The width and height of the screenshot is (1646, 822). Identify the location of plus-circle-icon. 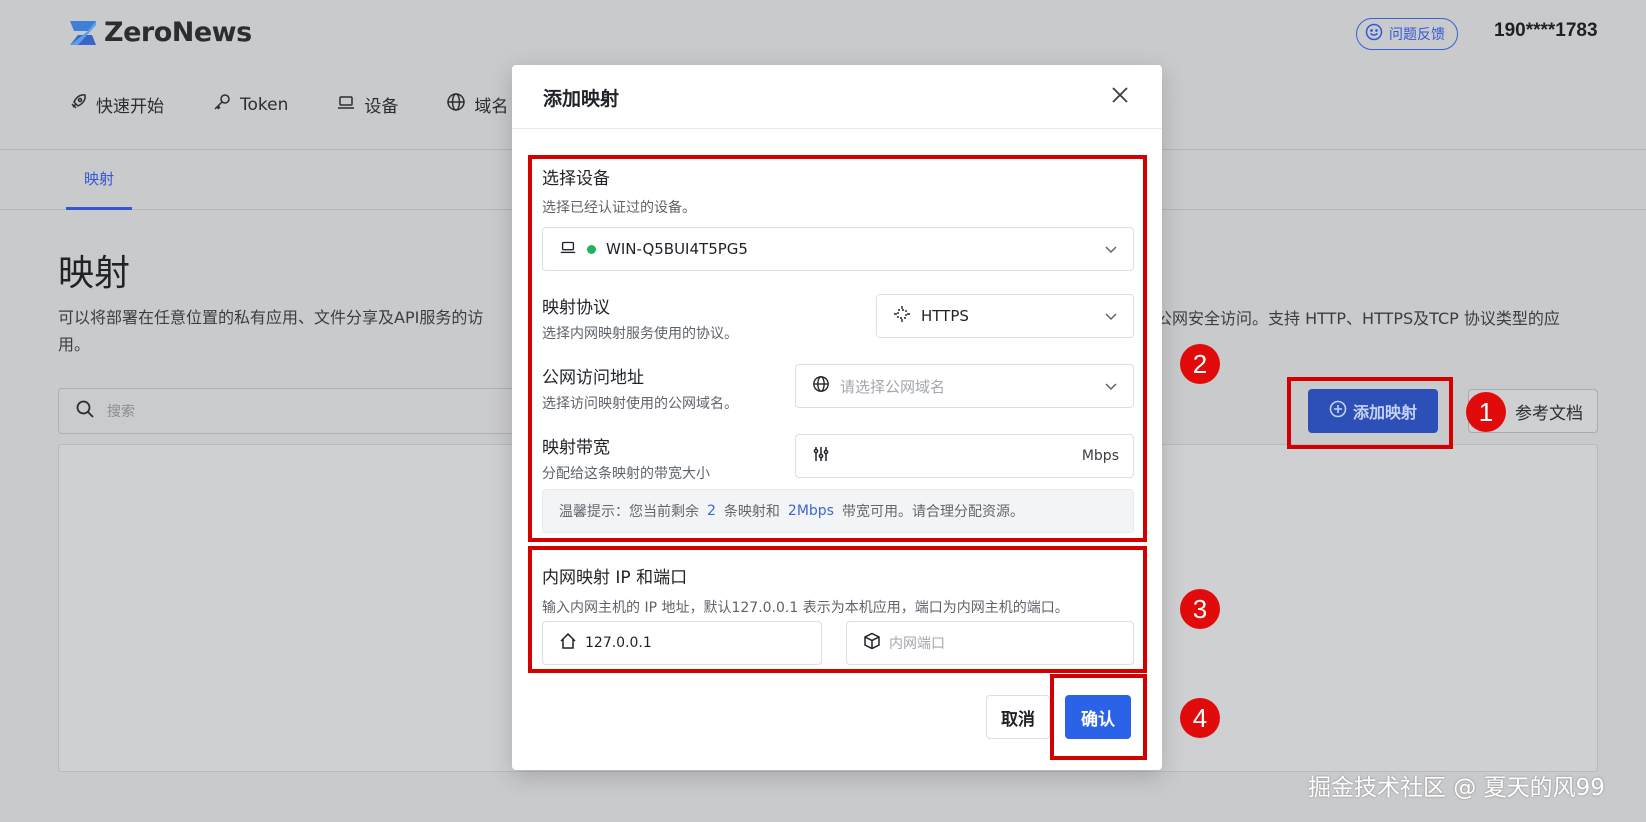
(1338, 411).